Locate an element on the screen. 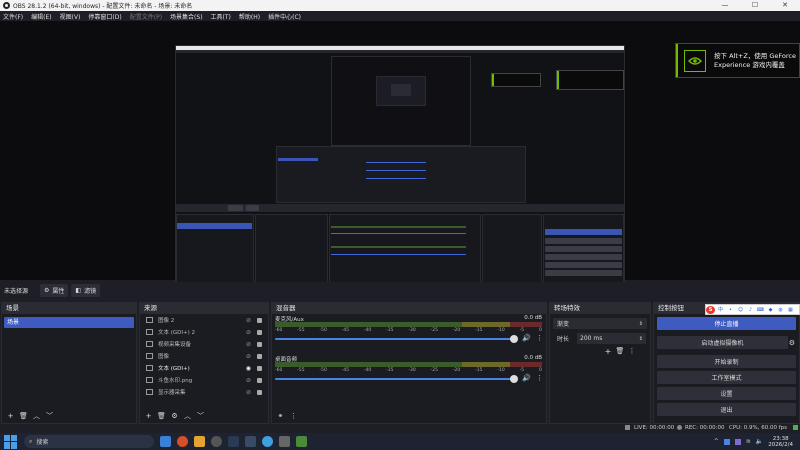 This screenshot has width=800, height=450. add-source-button: + is located at coordinates (148, 416).